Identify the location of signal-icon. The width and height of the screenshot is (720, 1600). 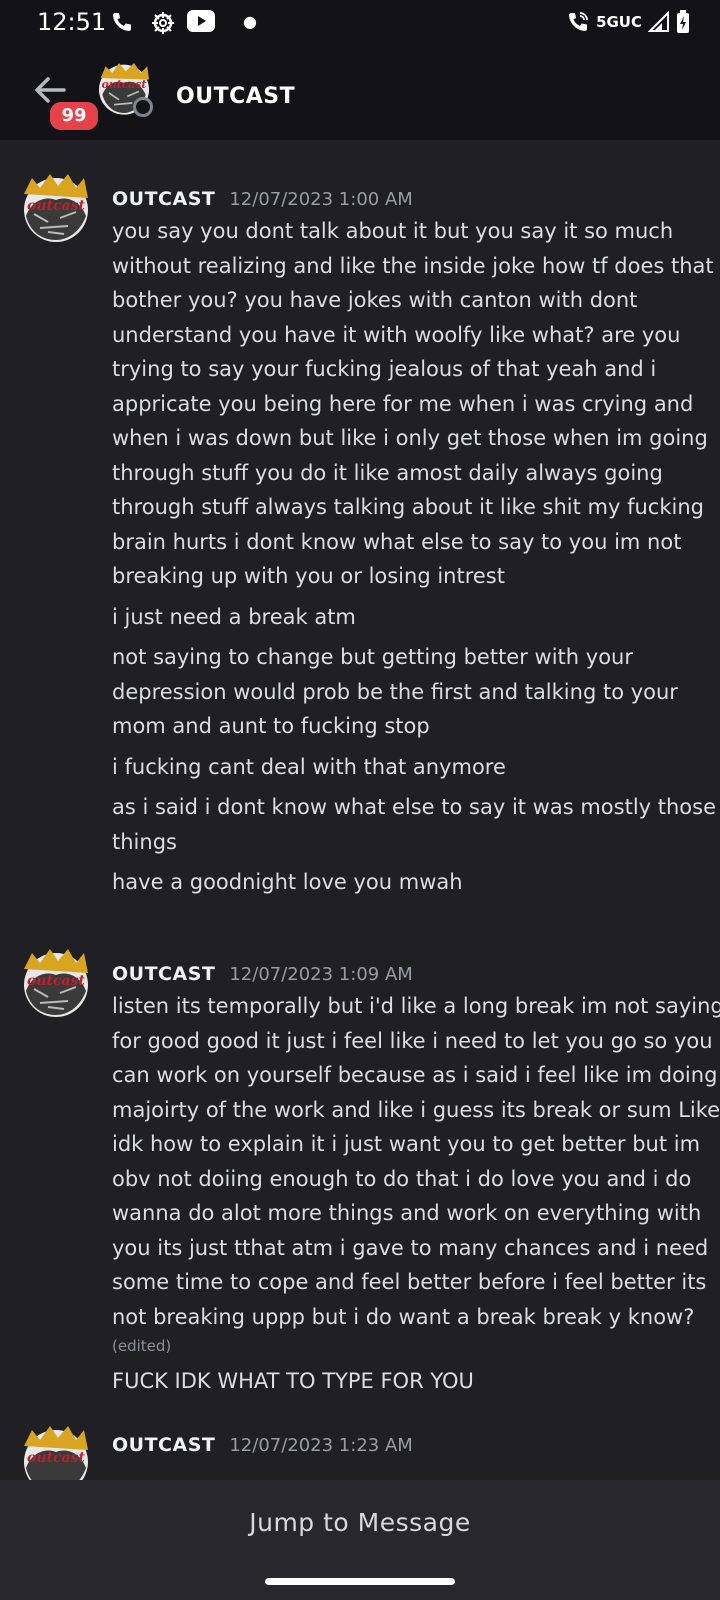
(658, 21).